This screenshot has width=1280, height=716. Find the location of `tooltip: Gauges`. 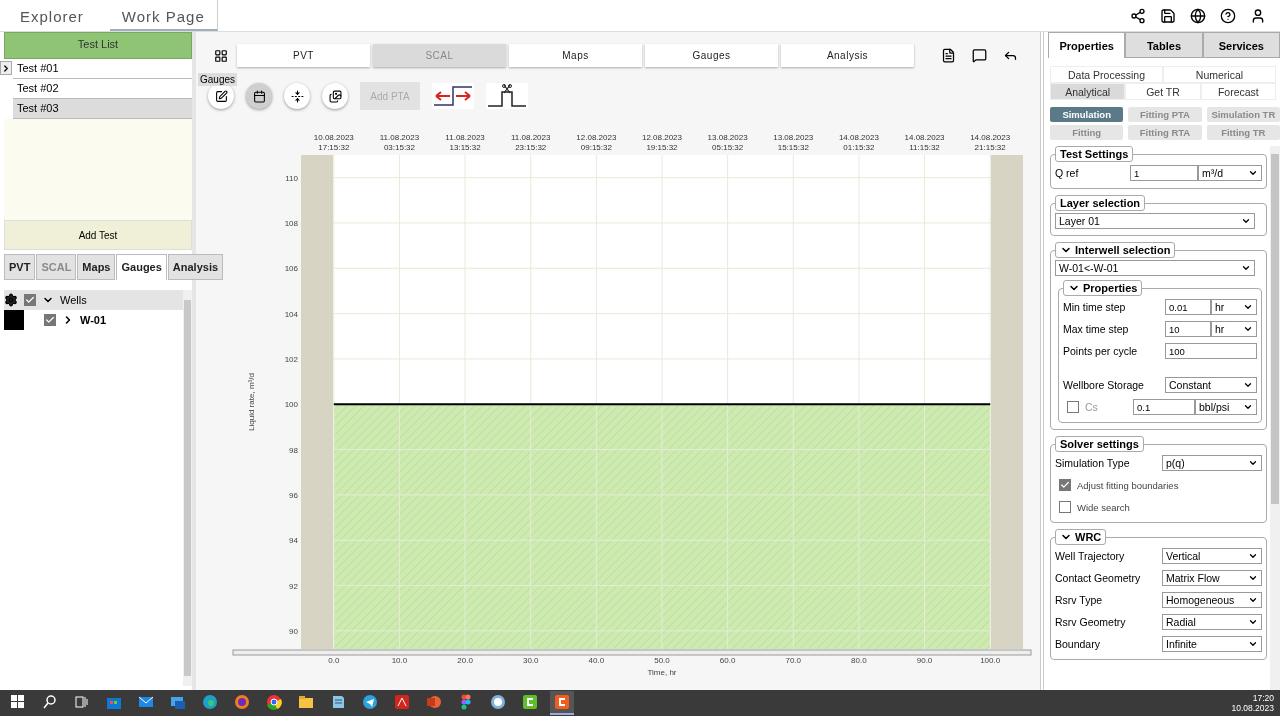

tooltip: Gauges is located at coordinates (218, 79).